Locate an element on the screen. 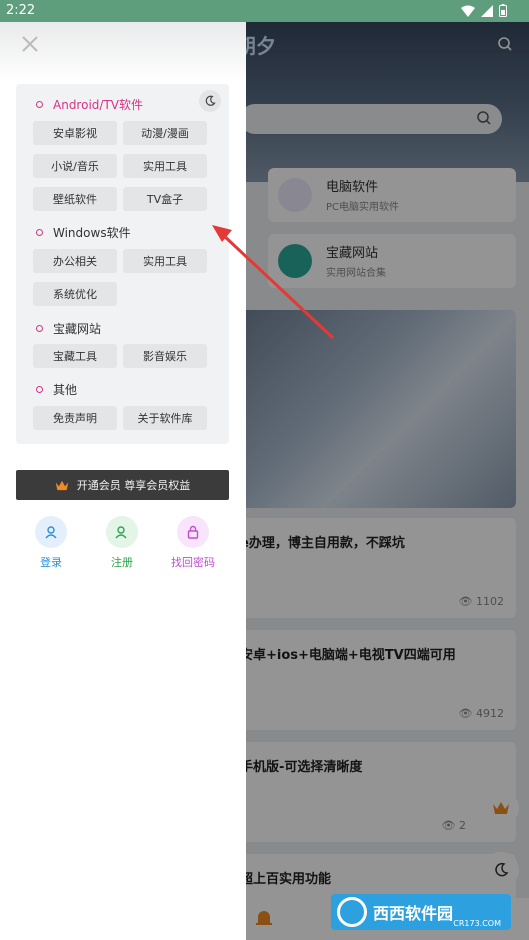 The height and width of the screenshot is (940, 529). menu-item: 动漫/漫画 is located at coordinates (165, 133).